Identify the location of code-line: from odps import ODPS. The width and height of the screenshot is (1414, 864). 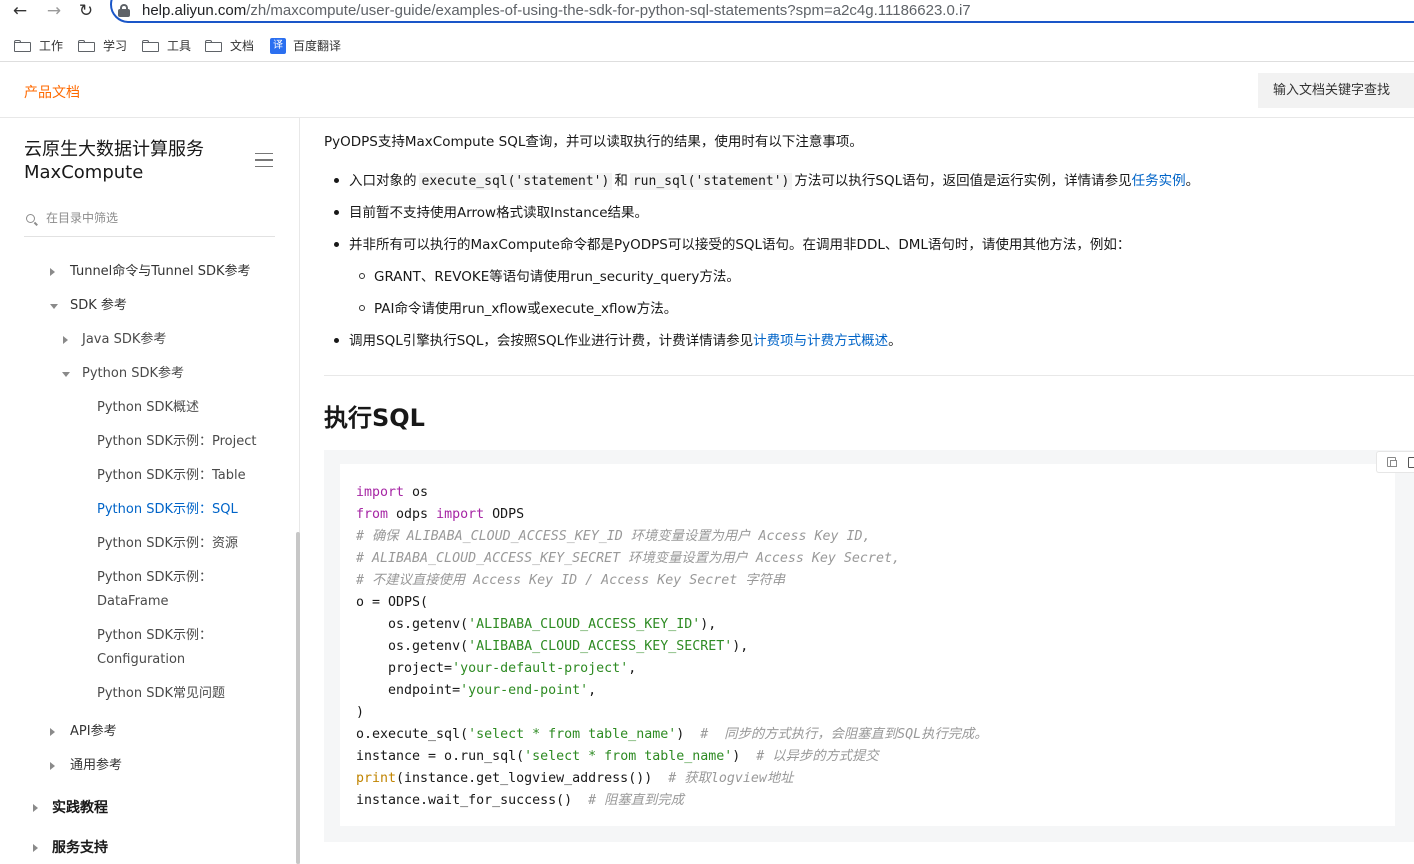
(672, 515).